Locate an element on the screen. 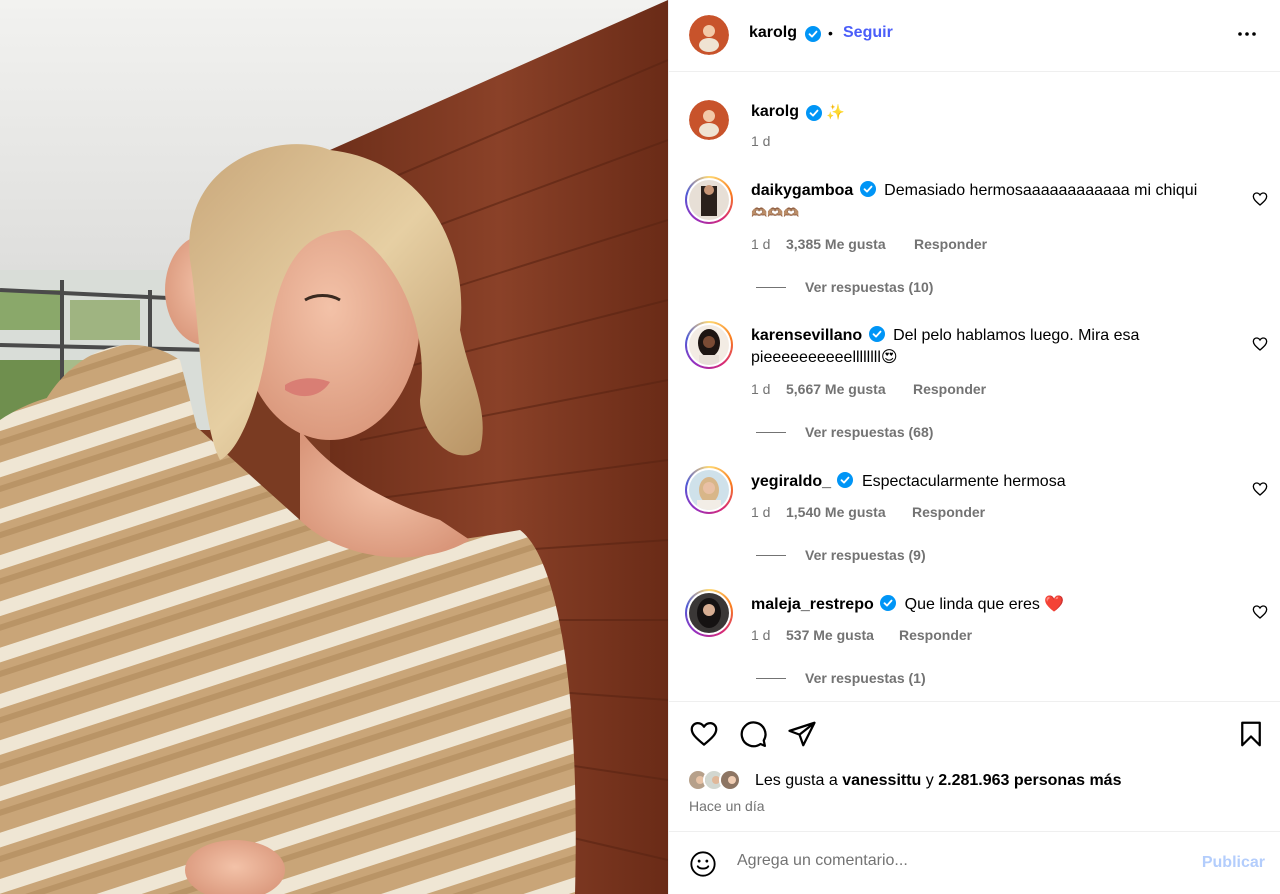  author-avatar is located at coordinates (709, 35).